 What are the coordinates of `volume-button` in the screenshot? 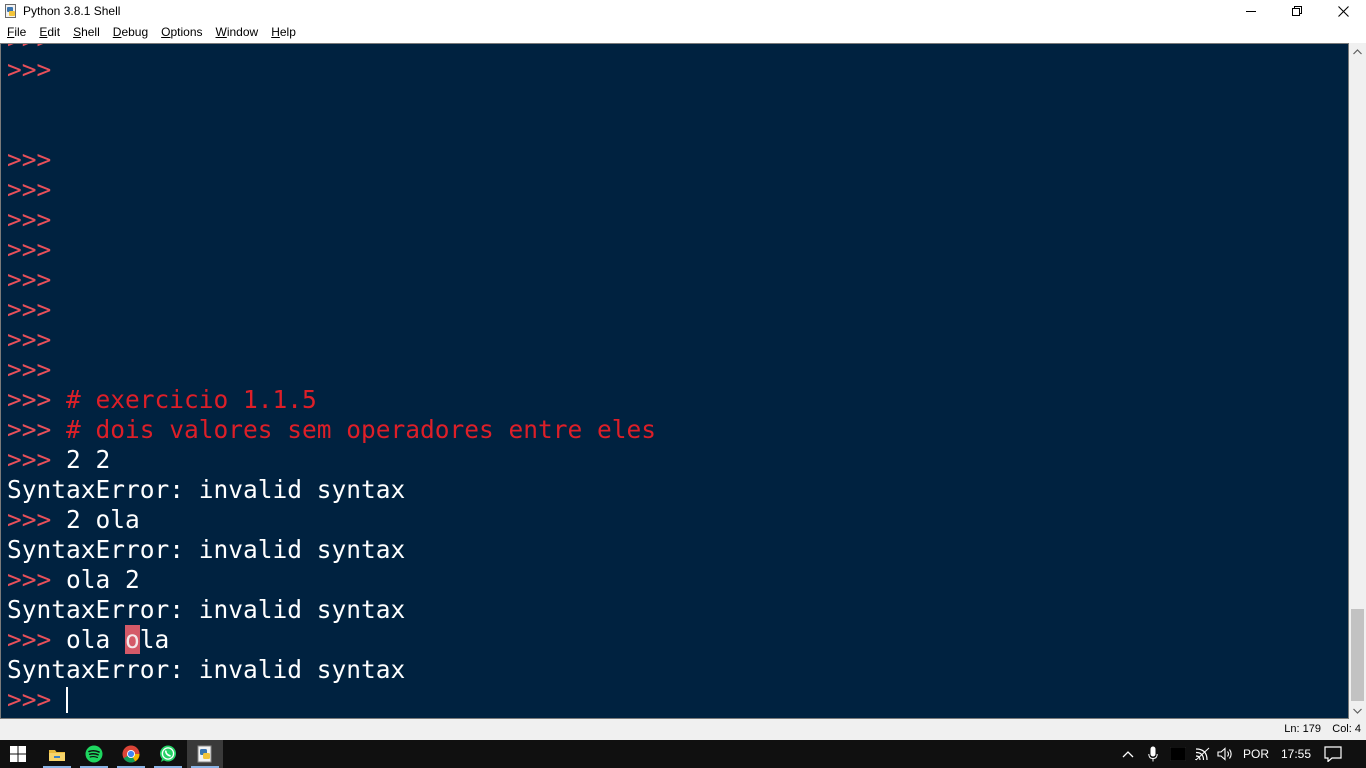 It's located at (1225, 754).